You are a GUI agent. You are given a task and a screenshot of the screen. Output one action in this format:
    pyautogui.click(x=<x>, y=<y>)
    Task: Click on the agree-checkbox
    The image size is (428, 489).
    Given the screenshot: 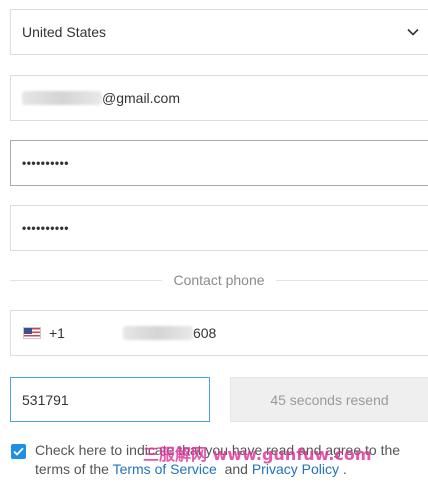 What is the action you would take?
    pyautogui.click(x=18, y=451)
    